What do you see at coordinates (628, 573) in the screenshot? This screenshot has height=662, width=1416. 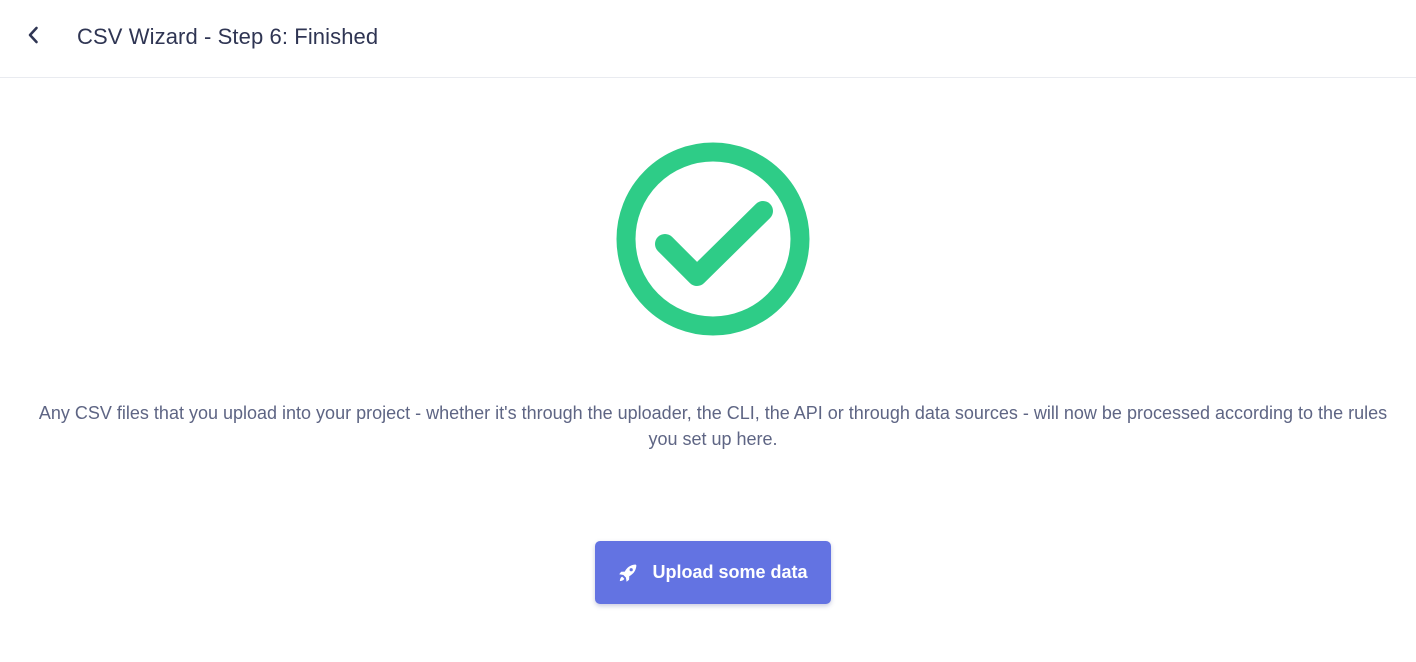 I see `rocket-icon` at bounding box center [628, 573].